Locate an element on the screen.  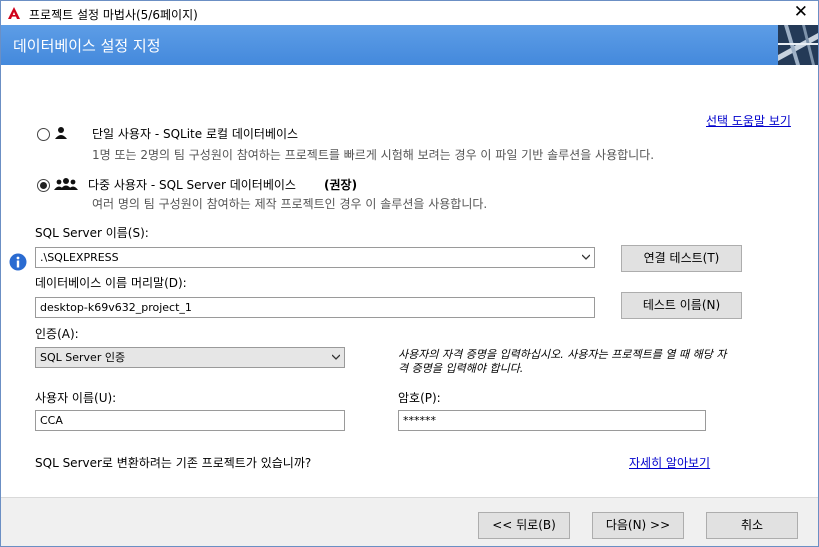
sql-server-value: .\SQLEXPRESS is located at coordinates (79, 257).